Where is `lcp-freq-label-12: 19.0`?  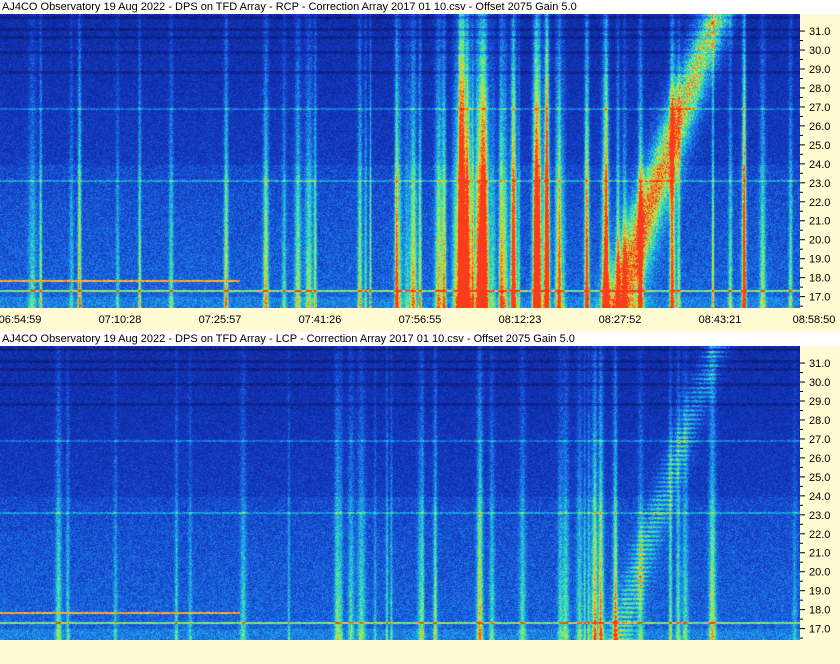
lcp-freq-label-12: 19.0 is located at coordinates (819, 592).